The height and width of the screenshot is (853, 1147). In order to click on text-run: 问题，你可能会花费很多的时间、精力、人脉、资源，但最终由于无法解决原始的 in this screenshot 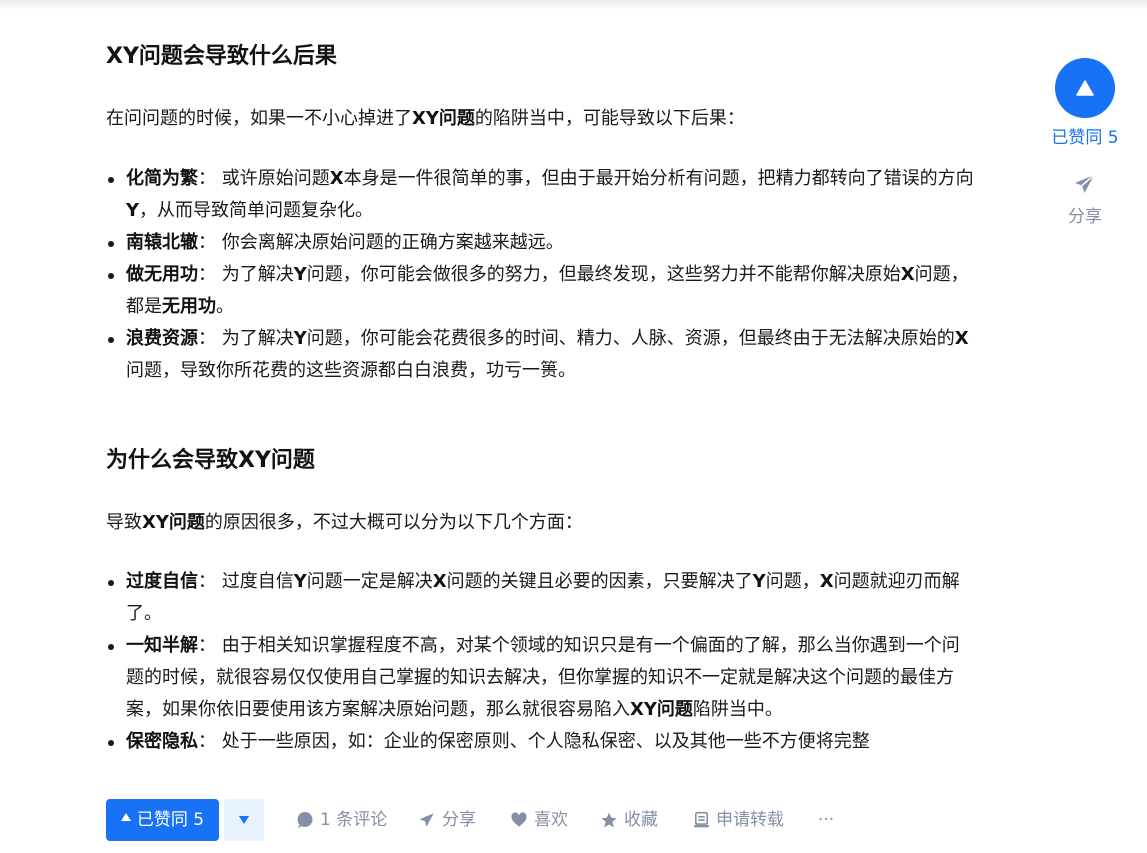, I will do `click(630, 338)`.